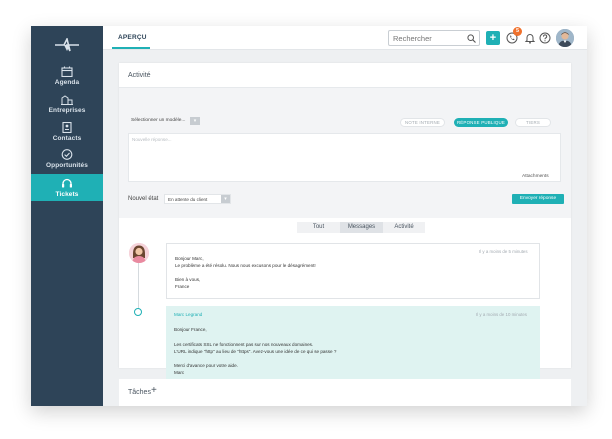 The image size is (612, 439). What do you see at coordinates (139, 392) in the screenshot?
I see `tasks-title: Tâches` at bounding box center [139, 392].